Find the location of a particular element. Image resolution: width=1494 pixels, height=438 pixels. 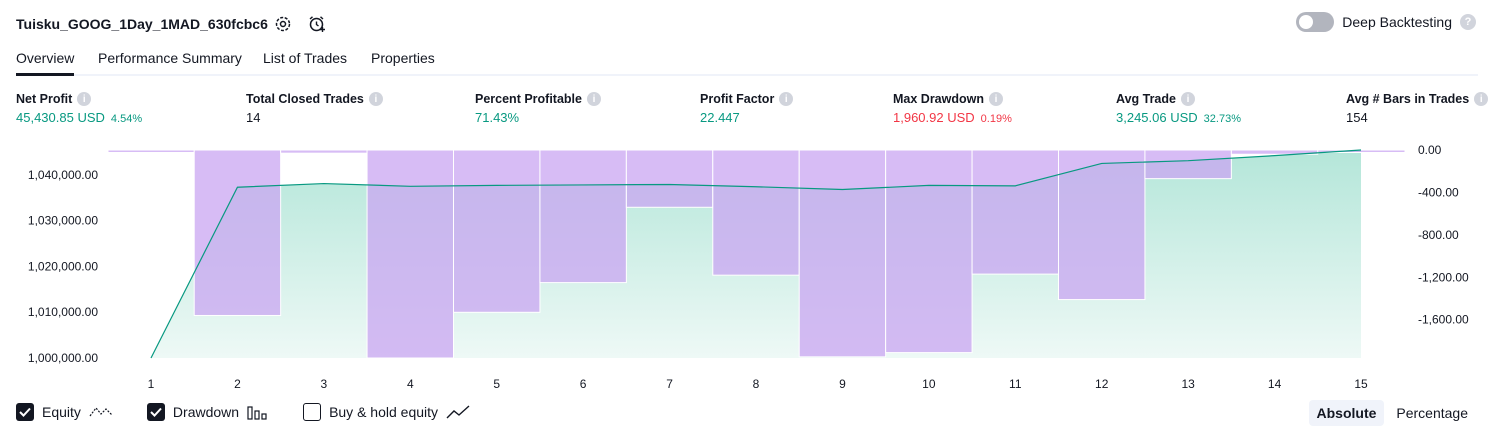

stat-value: 71.43% is located at coordinates (497, 117).